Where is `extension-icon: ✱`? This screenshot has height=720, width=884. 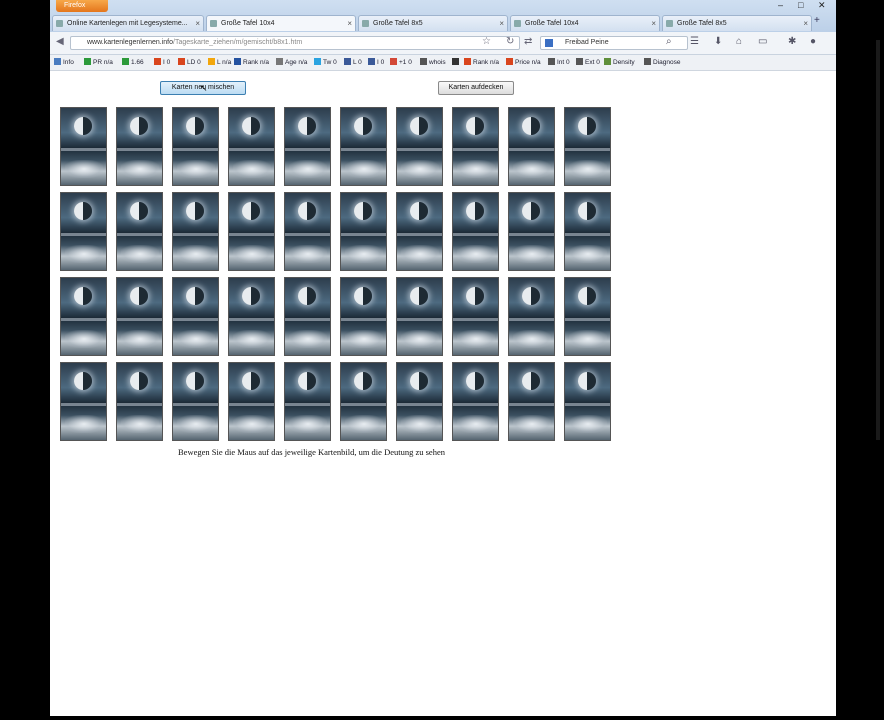
extension-icon: ✱ is located at coordinates (792, 41).